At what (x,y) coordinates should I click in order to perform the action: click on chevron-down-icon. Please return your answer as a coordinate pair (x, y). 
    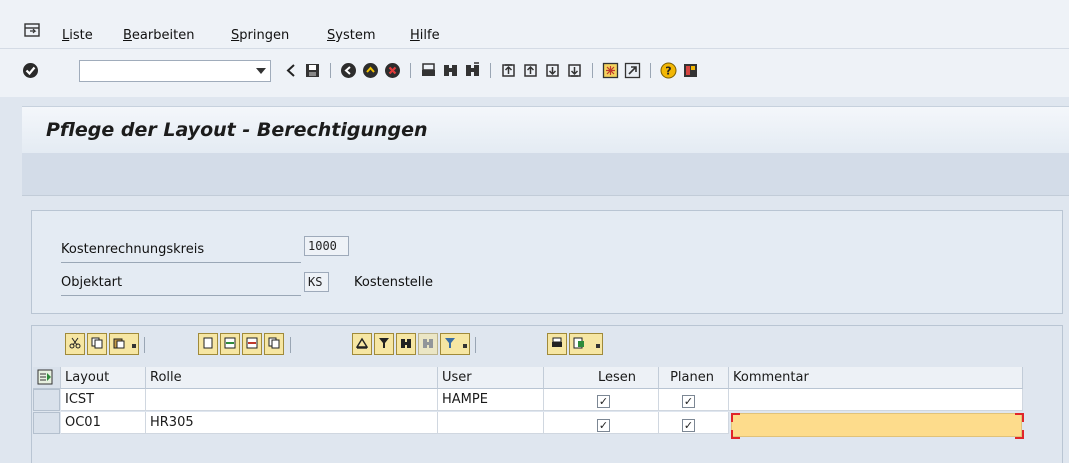
    Looking at the image, I should click on (261, 71).